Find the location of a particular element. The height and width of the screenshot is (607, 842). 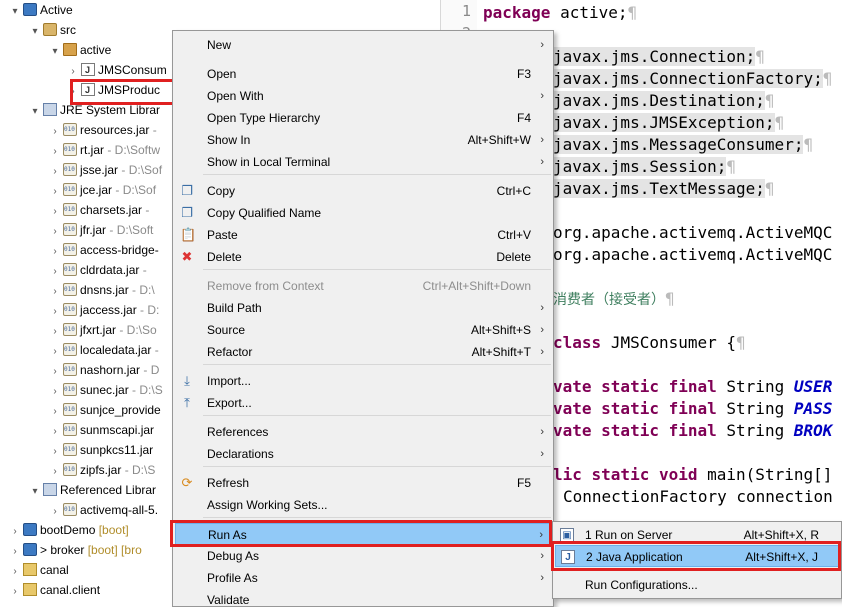

menu-item-profile-as: Profile As › is located at coordinates (363, 578).